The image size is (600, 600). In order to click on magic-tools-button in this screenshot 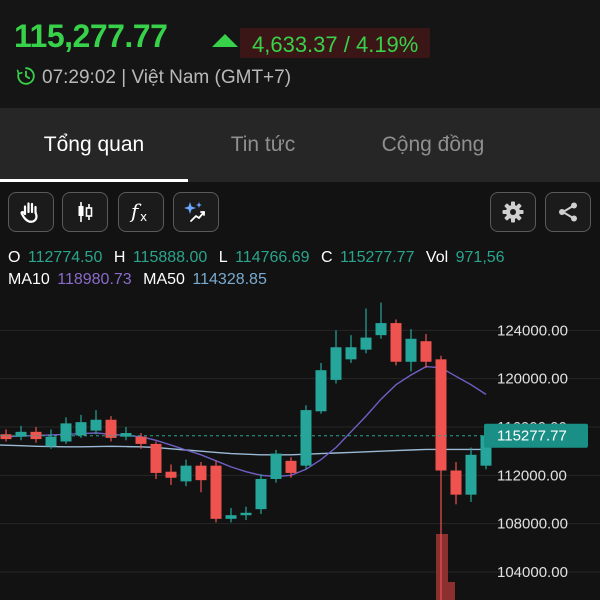, I will do `click(196, 212)`.